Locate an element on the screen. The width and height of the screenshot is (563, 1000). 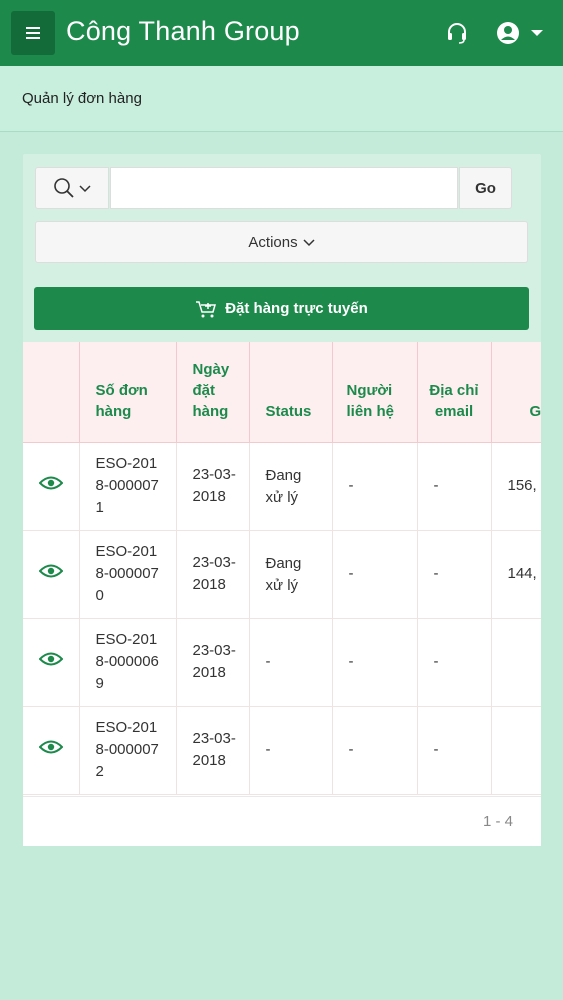
column-header-contact: Người liên hệ is located at coordinates (375, 392).